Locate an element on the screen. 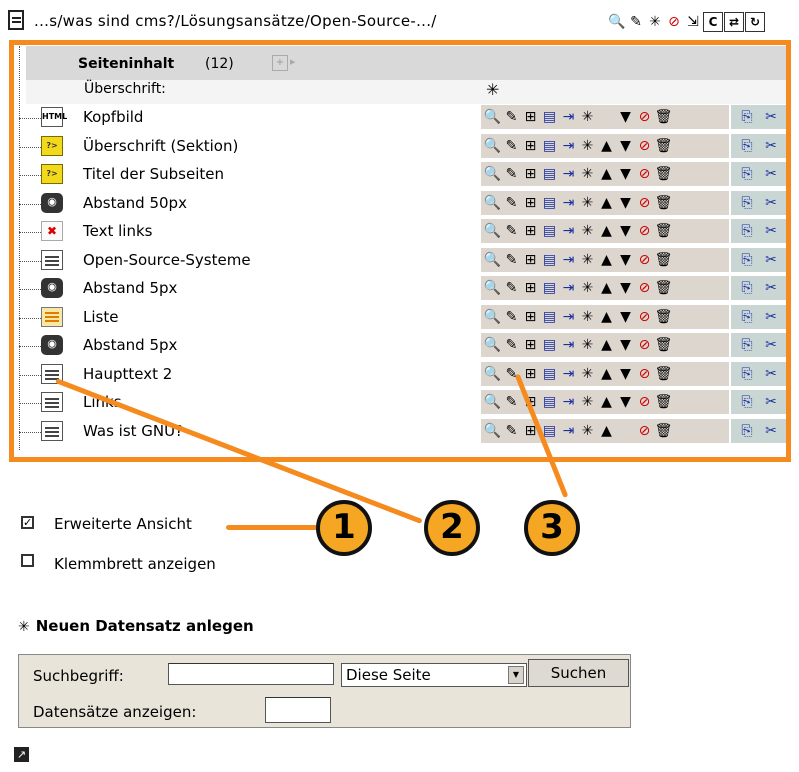  search-button: Suchen is located at coordinates (578, 673).